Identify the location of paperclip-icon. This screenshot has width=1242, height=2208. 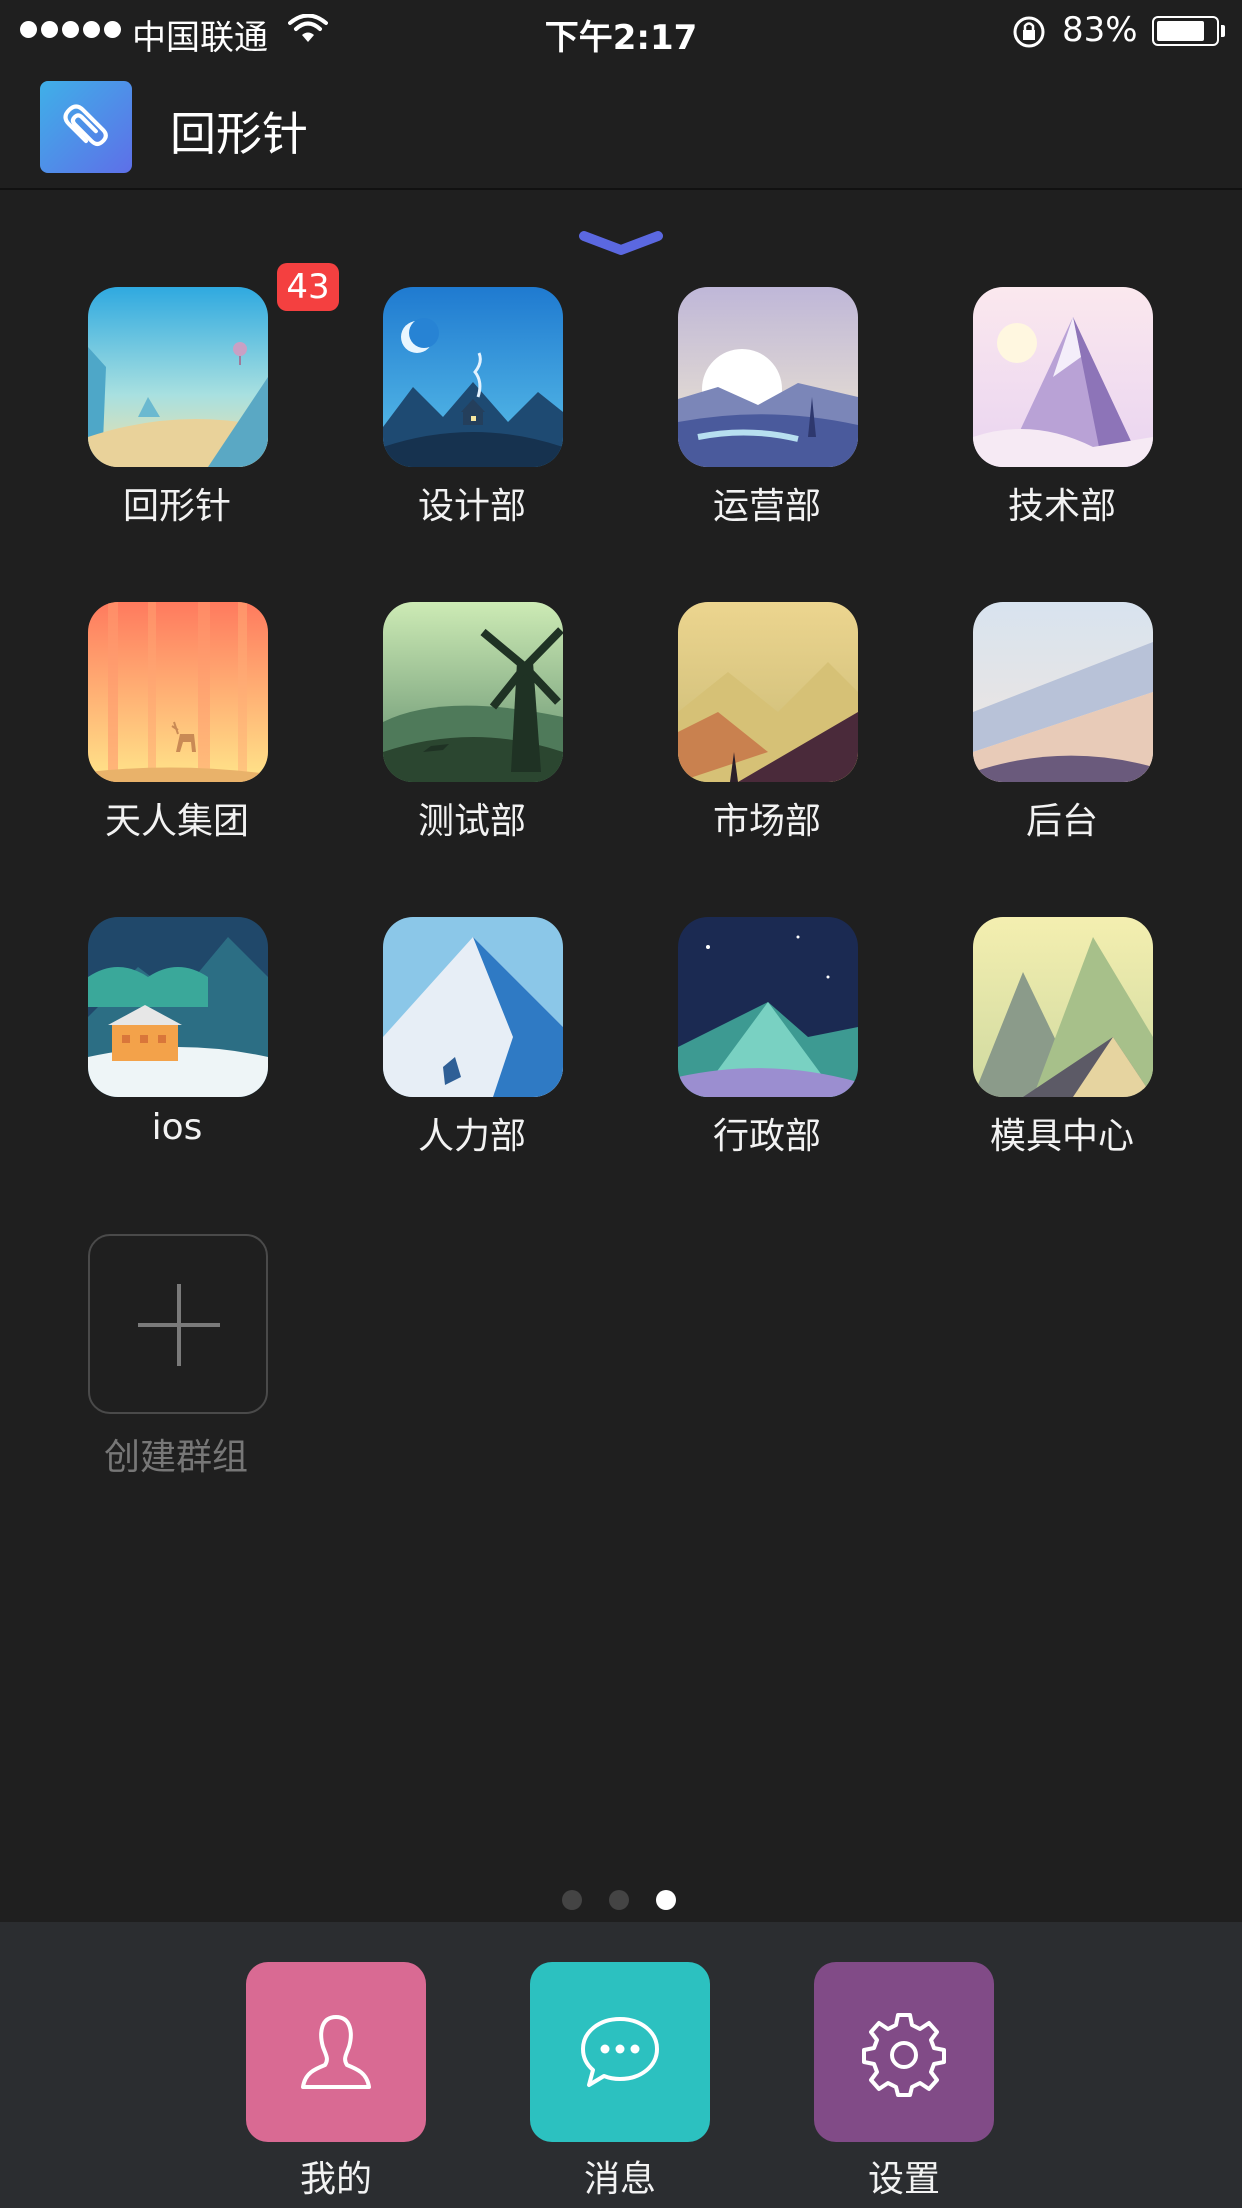
(86, 127).